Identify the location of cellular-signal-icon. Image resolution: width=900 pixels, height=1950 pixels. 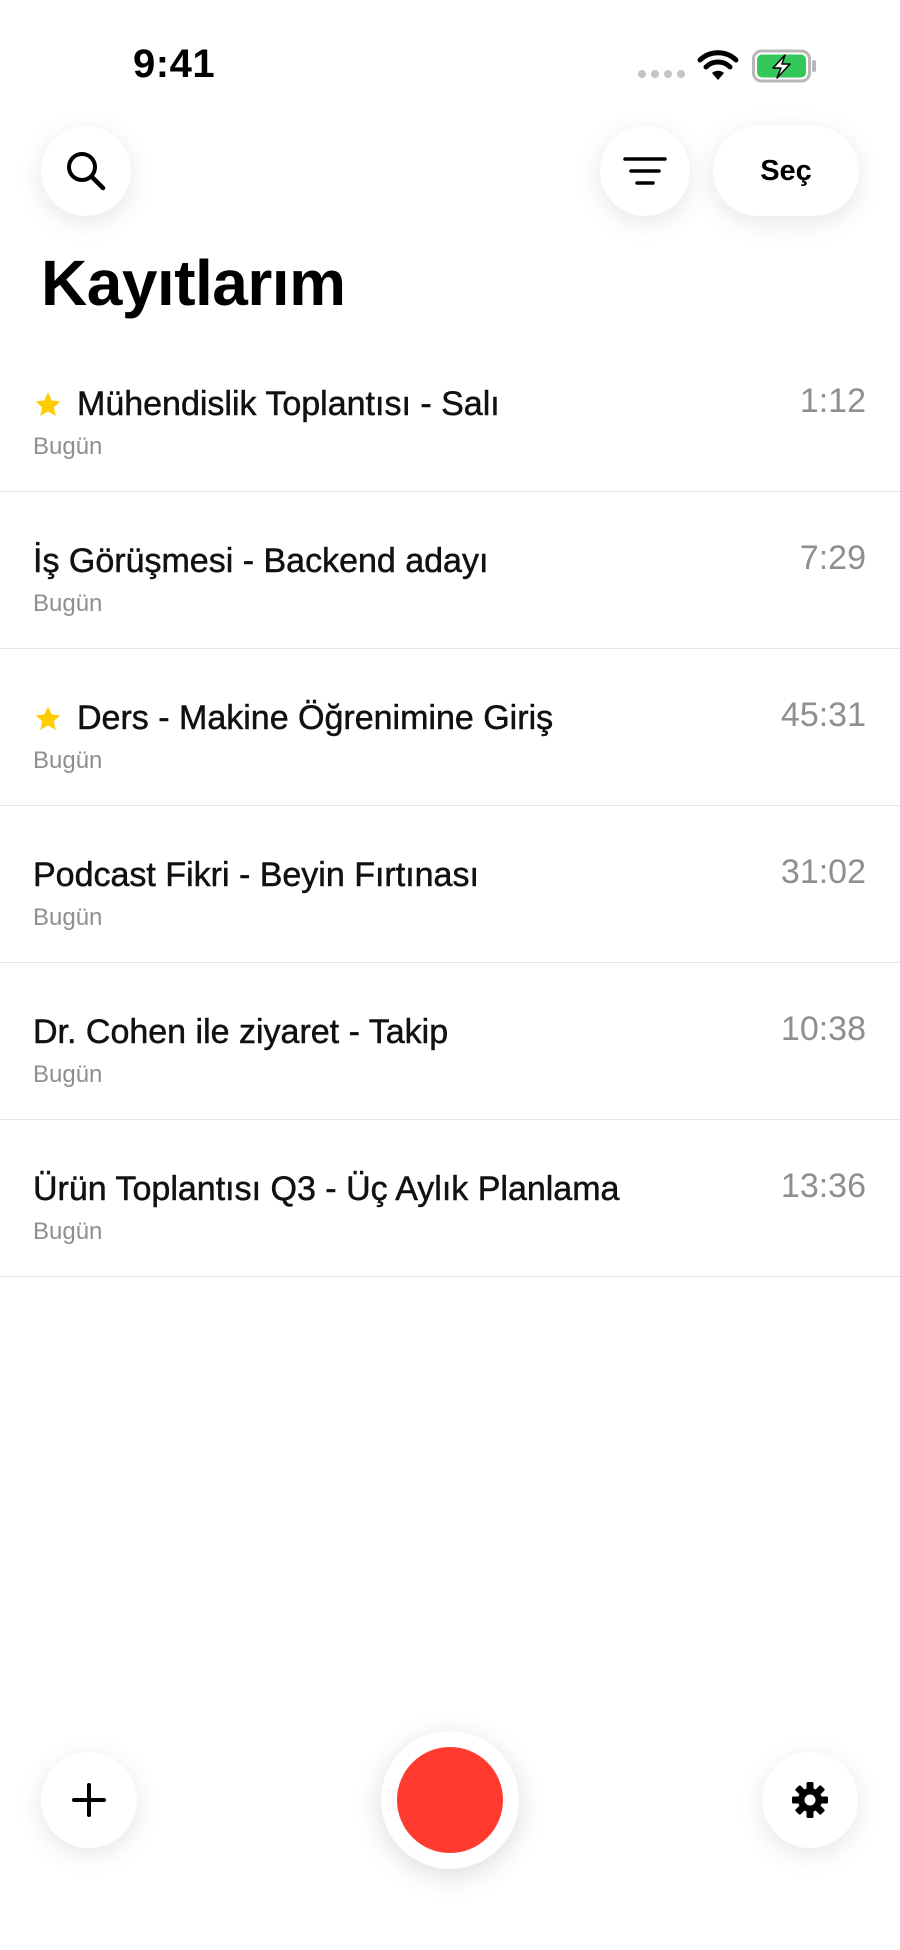
(661, 74).